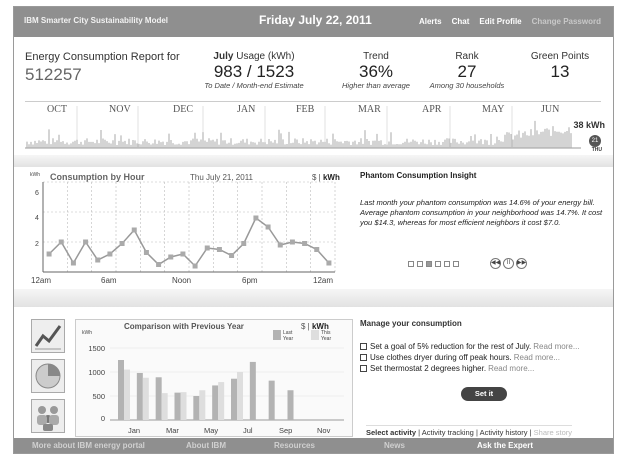 The image size is (626, 459). I want to click on footer-link-ask-expert: Ask the Expert, so click(505, 445).